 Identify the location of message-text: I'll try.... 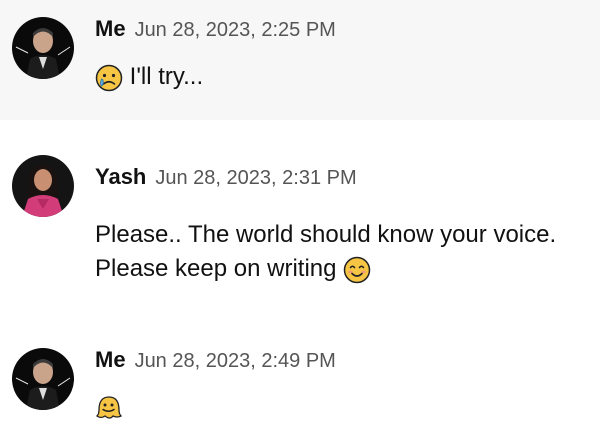
(166, 76).